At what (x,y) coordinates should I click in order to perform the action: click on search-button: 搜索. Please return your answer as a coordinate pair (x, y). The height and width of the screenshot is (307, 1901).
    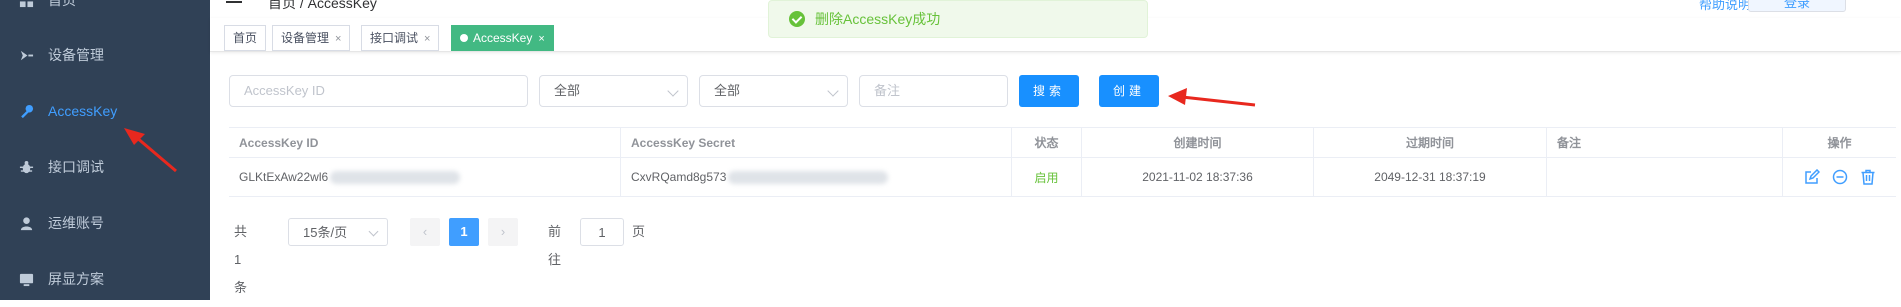
    Looking at the image, I should click on (1049, 91).